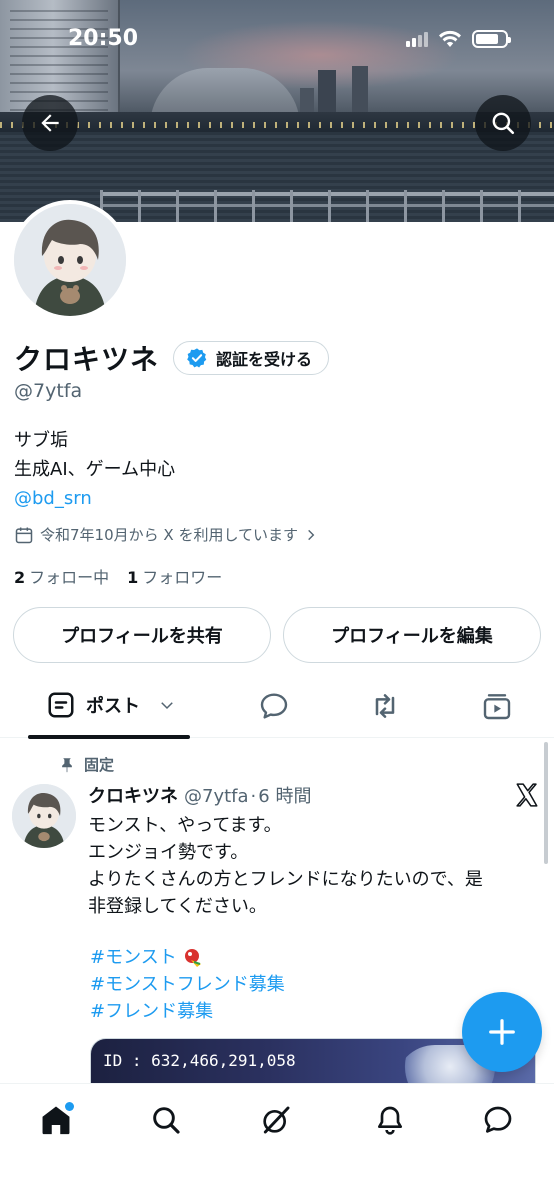  What do you see at coordinates (118, 576) in the screenshot?
I see `follow-stats: 2 フォロー中 1 フォロワー` at bounding box center [118, 576].